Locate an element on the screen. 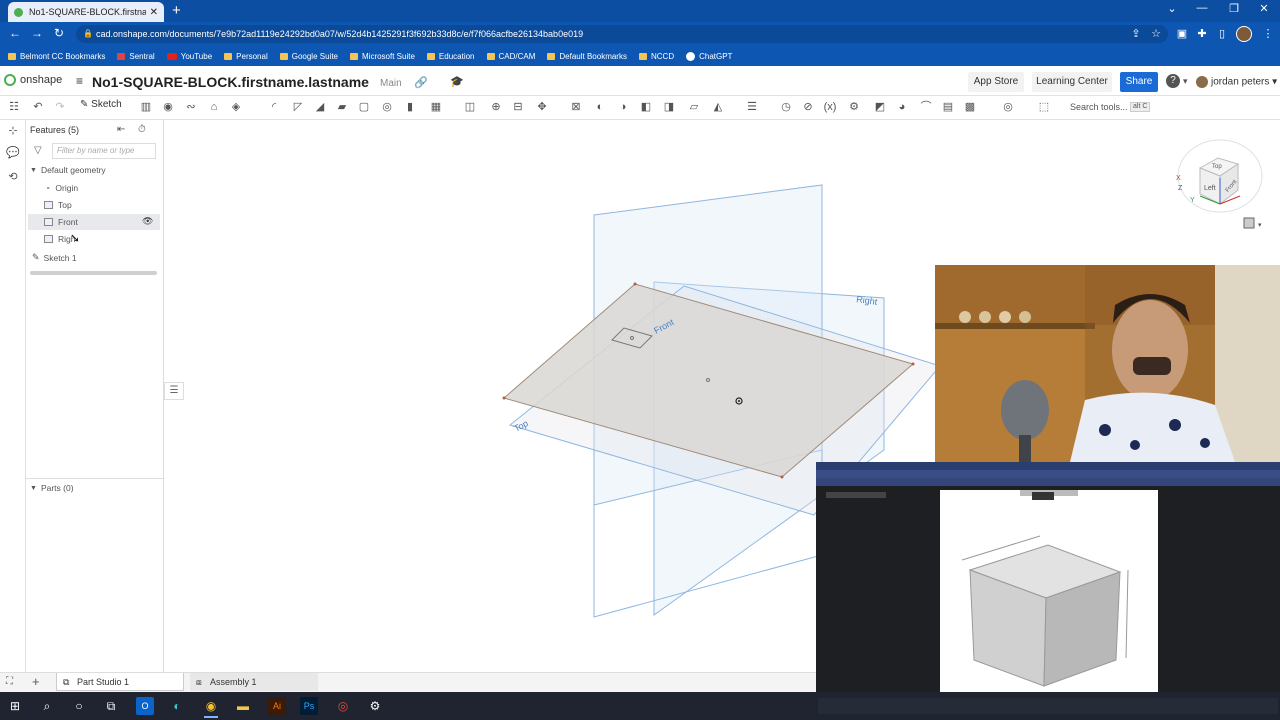 This screenshot has width=1280, height=720. tab-part-studio-1: ⧉ Part Studio 1 is located at coordinates (120, 682).